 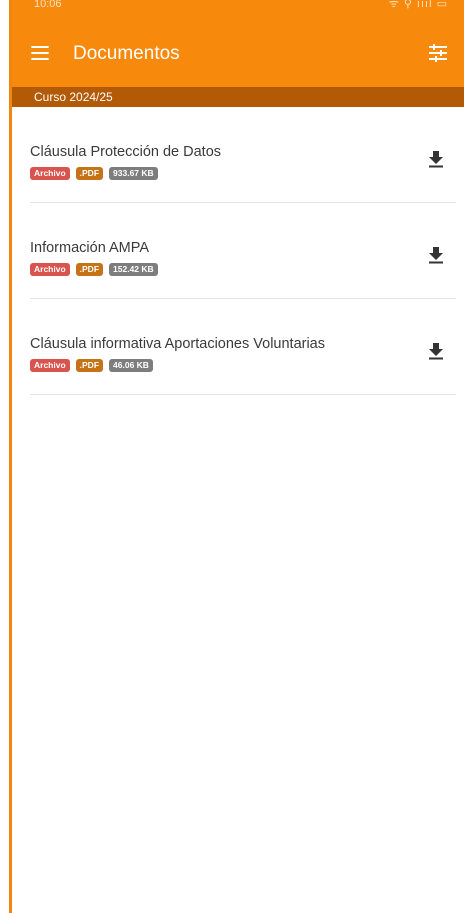 I want to click on status-icons: ᯤ ⚲ ıııl ▭, so click(x=418, y=5).